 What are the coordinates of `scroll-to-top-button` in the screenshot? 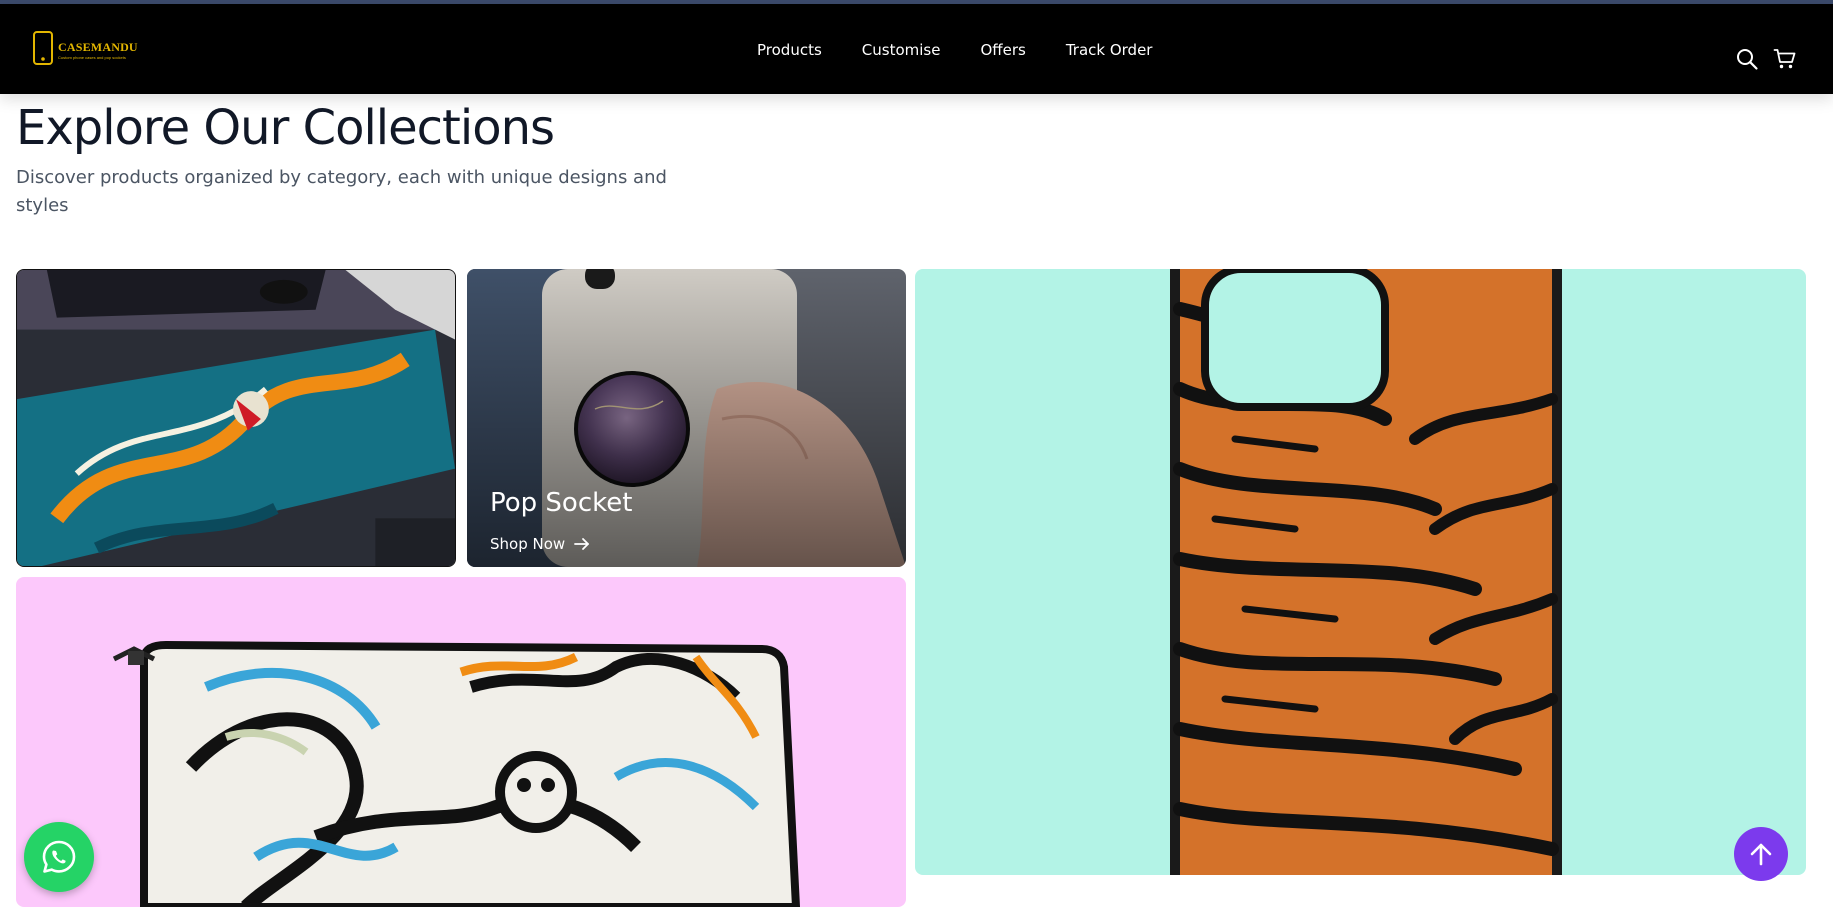 It's located at (1761, 854).